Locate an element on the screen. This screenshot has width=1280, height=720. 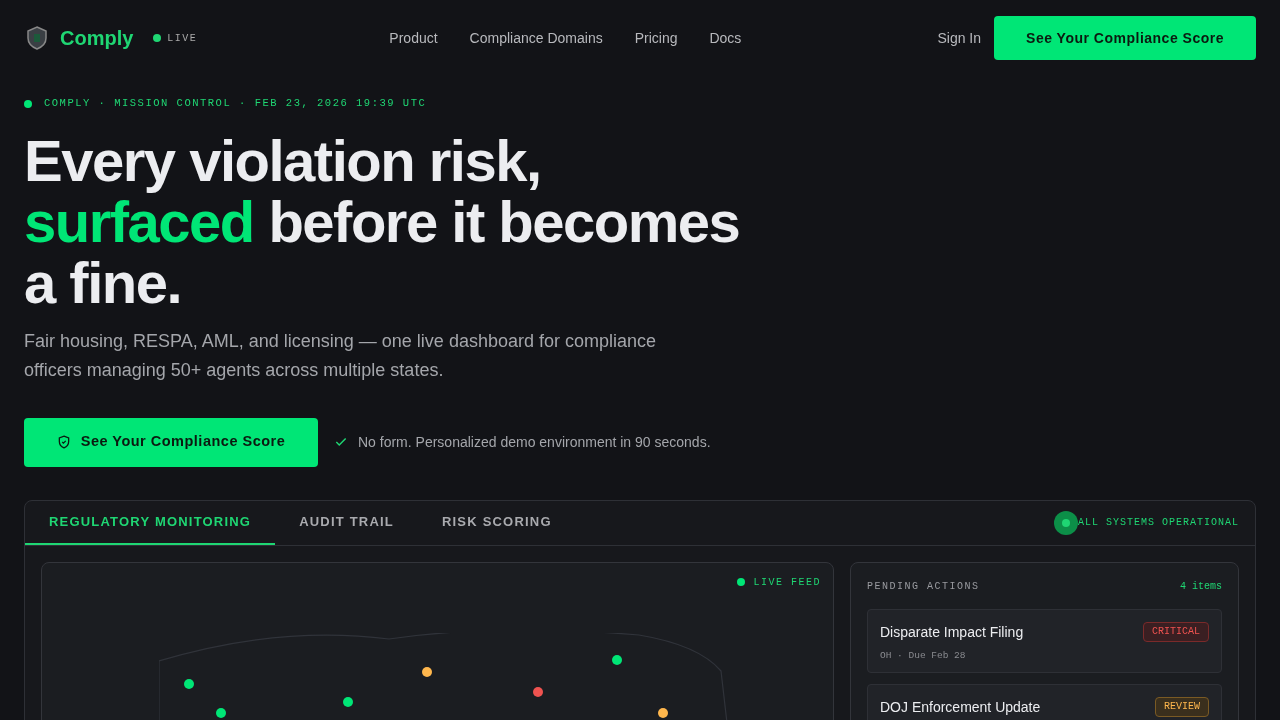
nav-link: Compliance Domains is located at coordinates (536, 38).